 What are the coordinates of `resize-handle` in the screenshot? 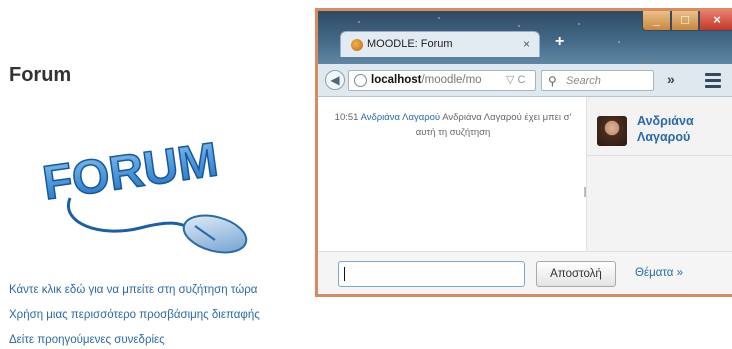 It's located at (585, 192).